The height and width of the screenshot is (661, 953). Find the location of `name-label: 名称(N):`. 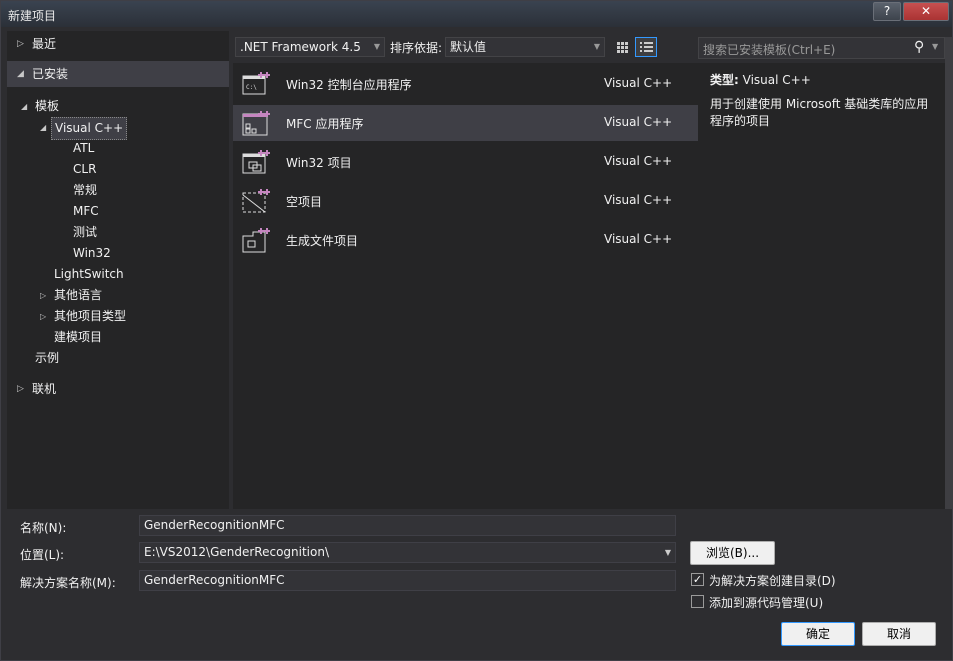

name-label: 名称(N): is located at coordinates (43, 528).